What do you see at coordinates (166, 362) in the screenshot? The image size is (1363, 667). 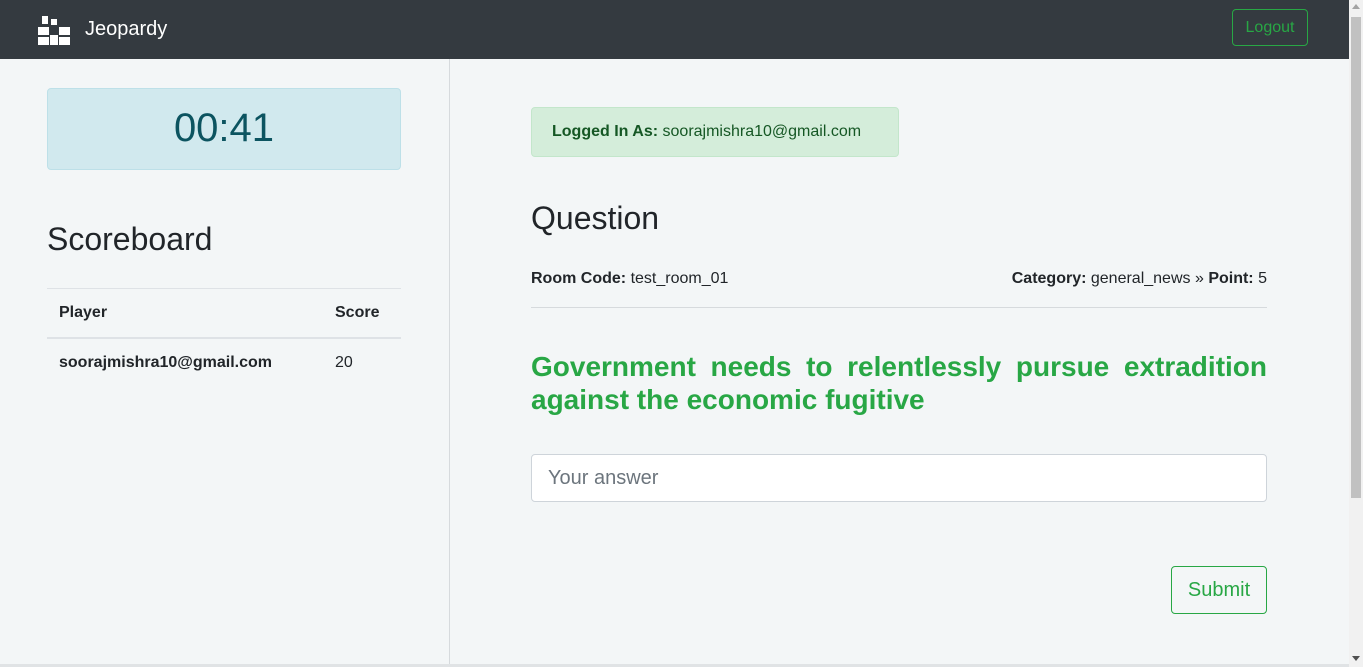 I see `player-email: soorajmishra10@gmail.com` at bounding box center [166, 362].